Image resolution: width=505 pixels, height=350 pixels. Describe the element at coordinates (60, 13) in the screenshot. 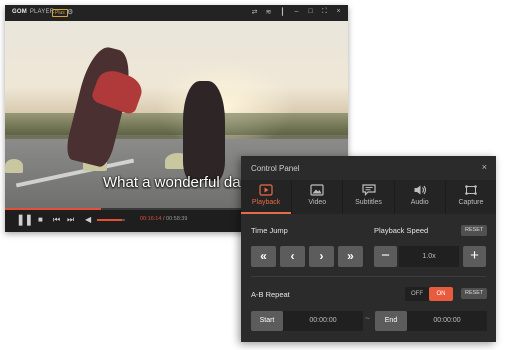

I see `plus-badge: Plus` at that location.